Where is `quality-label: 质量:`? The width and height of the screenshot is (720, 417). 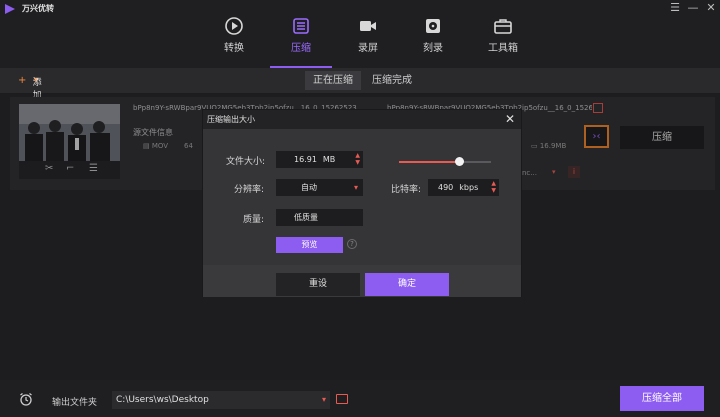
quality-label: 质量: is located at coordinates (254, 220).